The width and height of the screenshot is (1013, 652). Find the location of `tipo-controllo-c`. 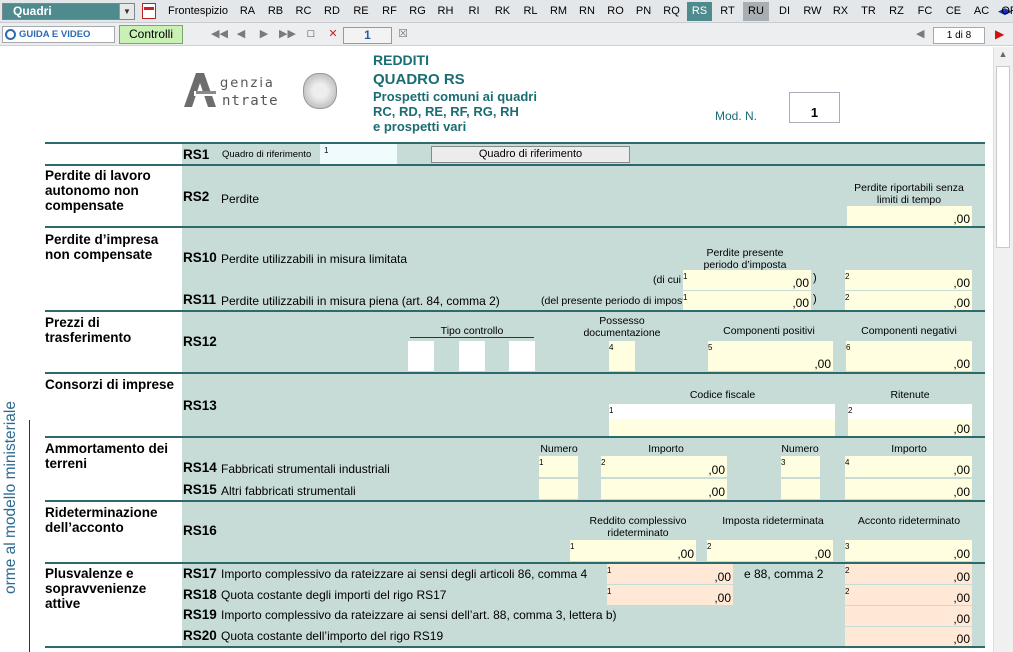

tipo-controllo-c is located at coordinates (522, 356).